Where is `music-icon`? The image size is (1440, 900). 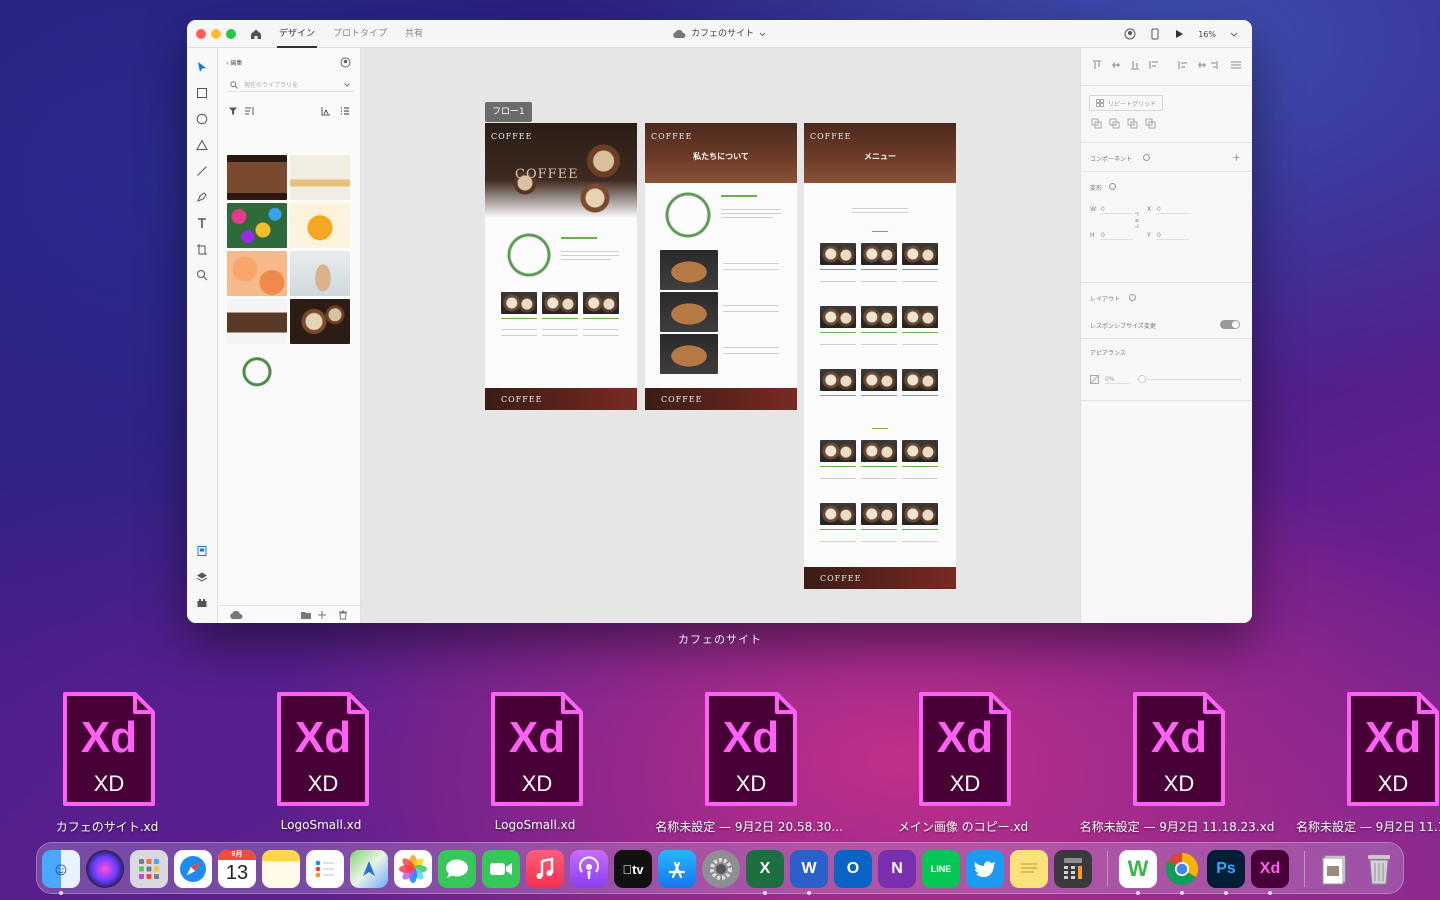 music-icon is located at coordinates (545, 869).